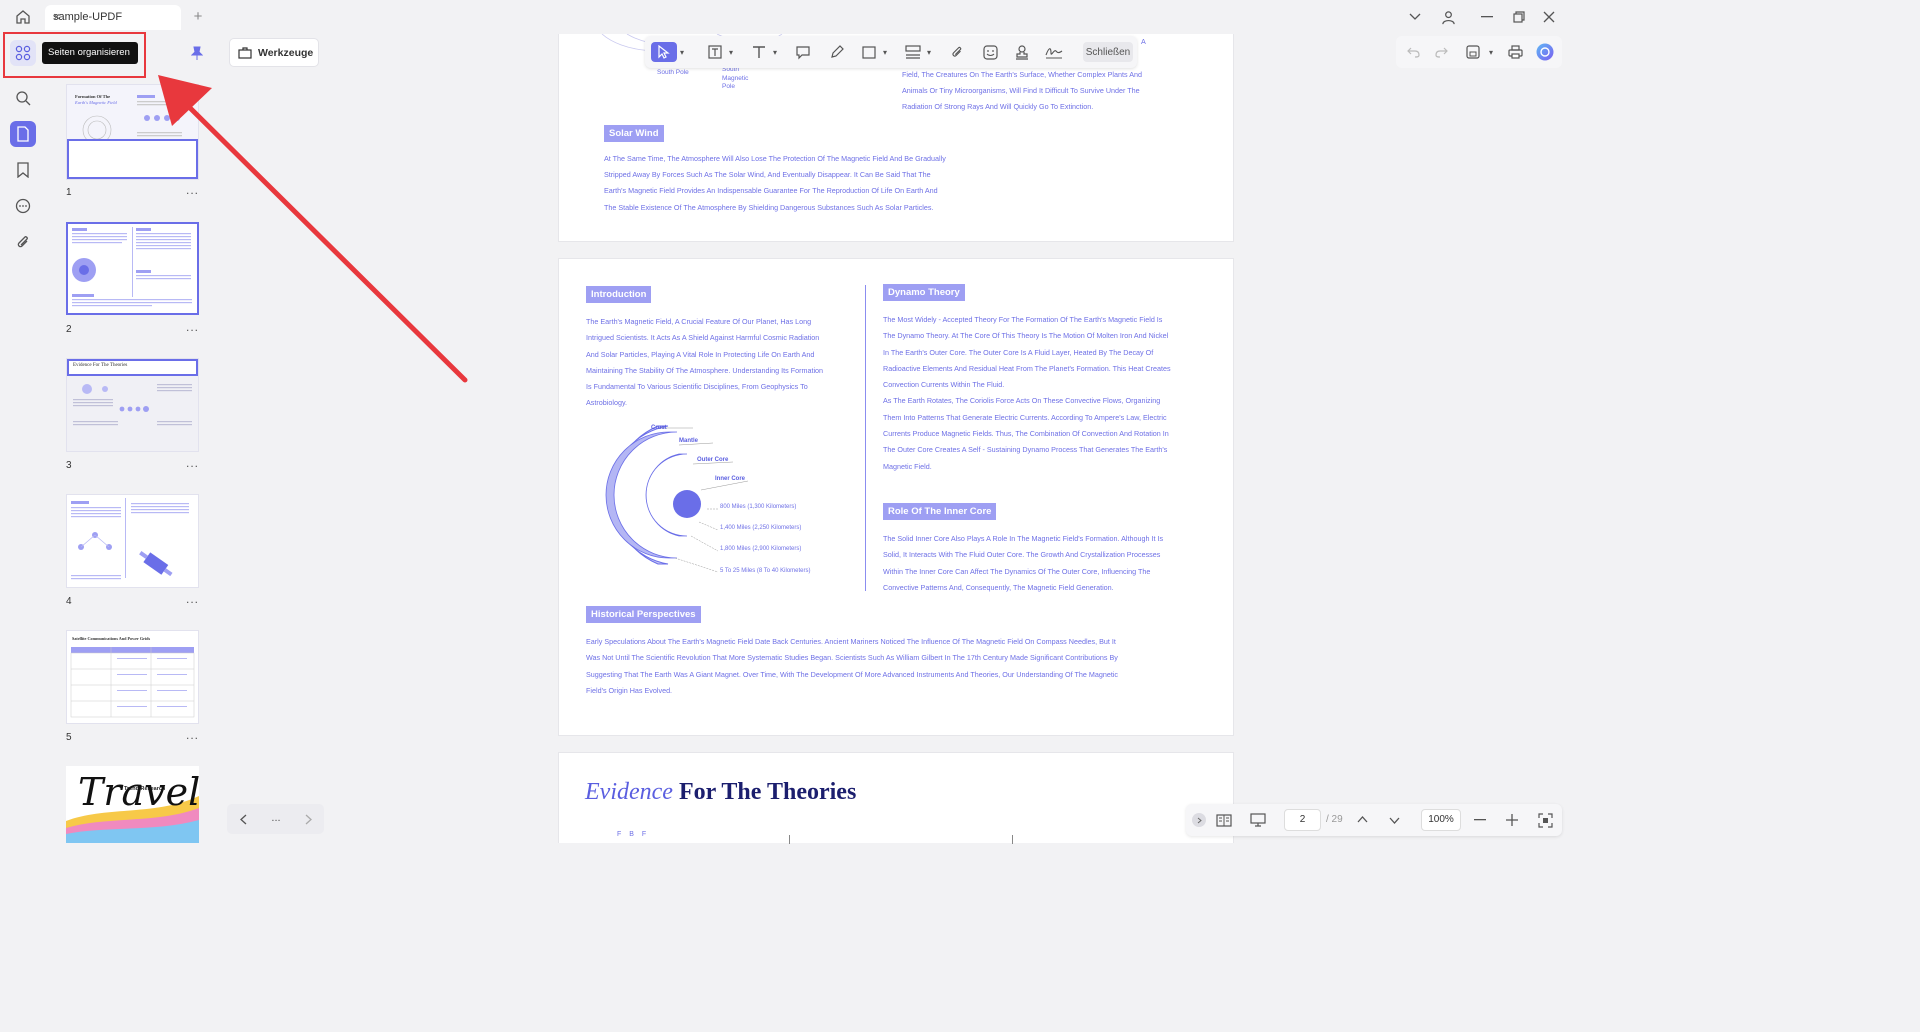  What do you see at coordinates (23, 134) in the screenshot?
I see `thumbnails-icon` at bounding box center [23, 134].